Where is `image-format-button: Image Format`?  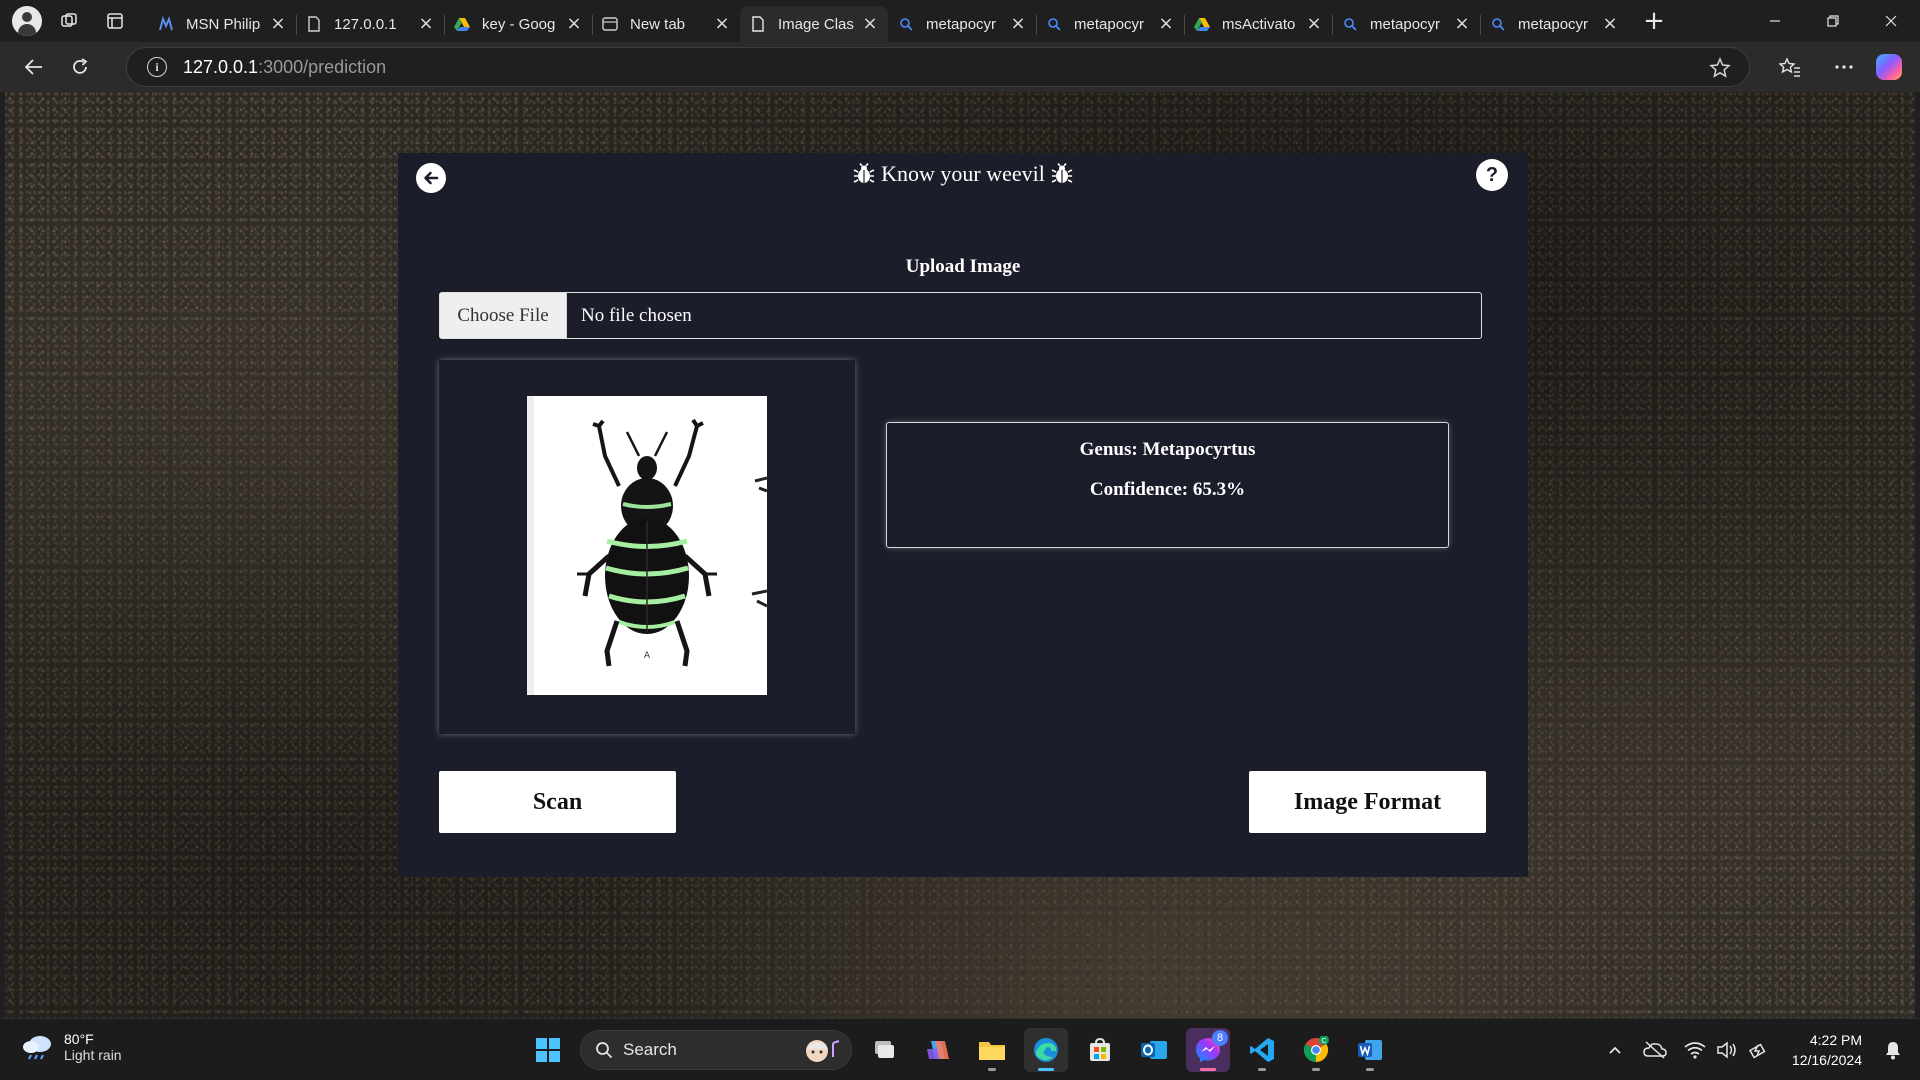 image-format-button: Image Format is located at coordinates (1367, 802).